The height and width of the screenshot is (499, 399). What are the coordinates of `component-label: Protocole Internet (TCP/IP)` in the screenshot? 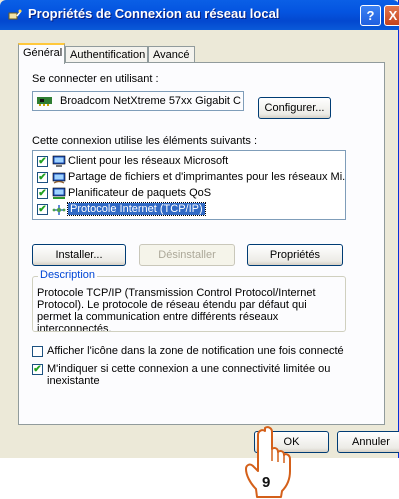 It's located at (136, 209).